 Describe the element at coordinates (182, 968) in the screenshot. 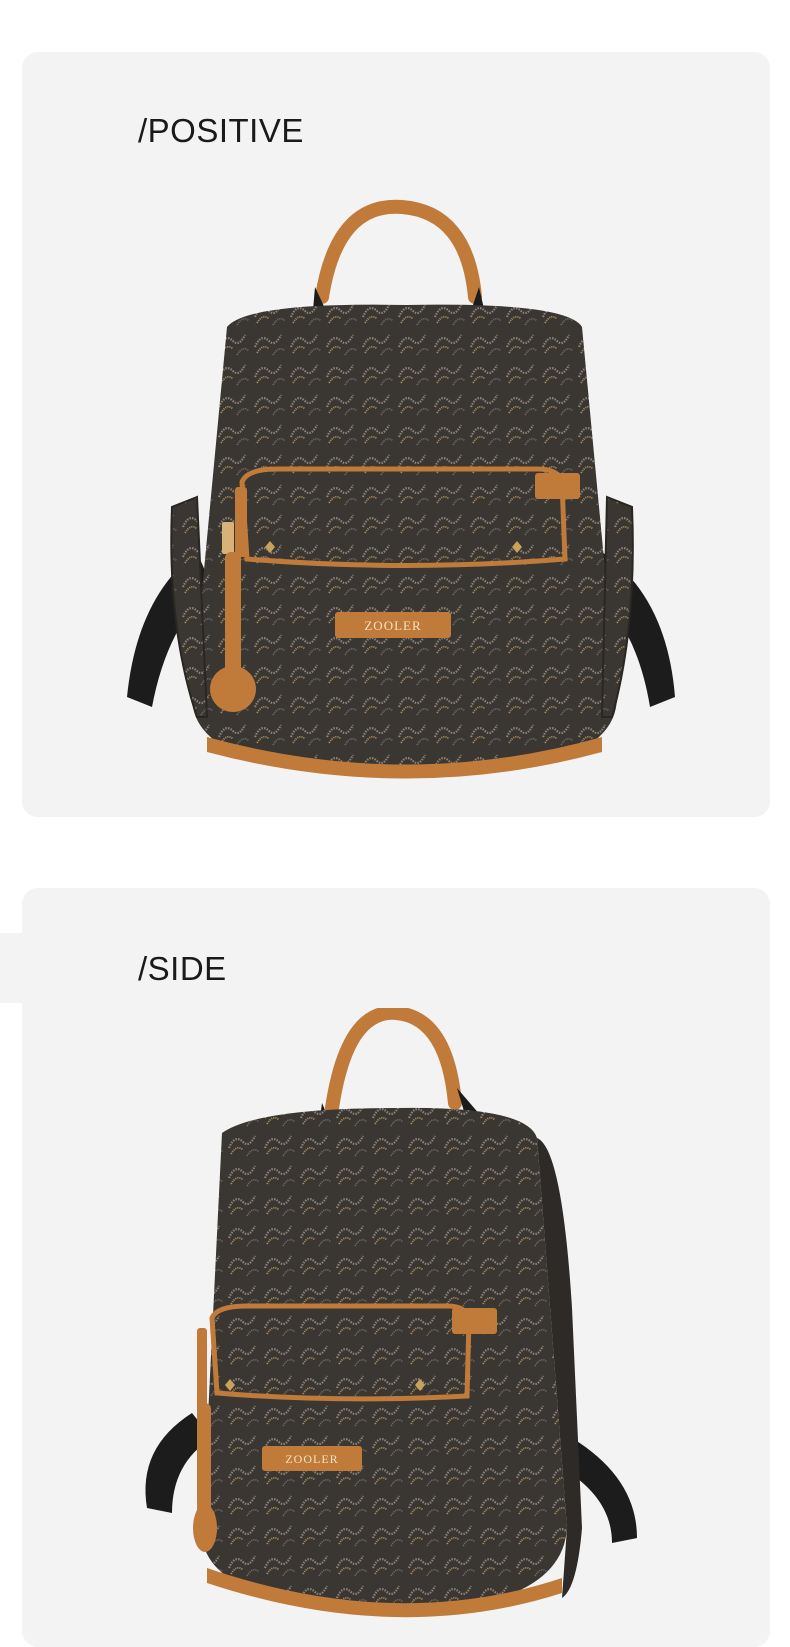

I see `section-label-side: /SIDE` at that location.